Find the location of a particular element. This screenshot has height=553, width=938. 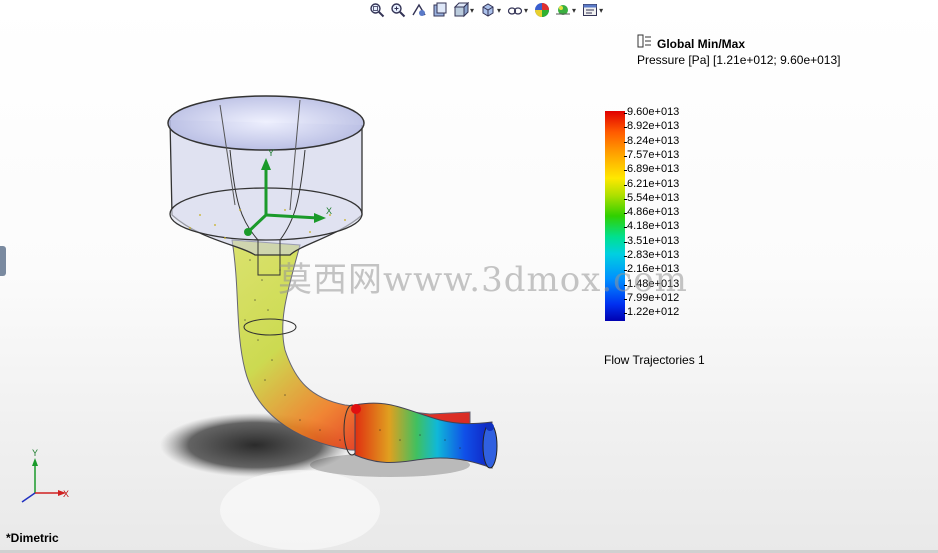

triad-x-label: X is located at coordinates (66, 494).